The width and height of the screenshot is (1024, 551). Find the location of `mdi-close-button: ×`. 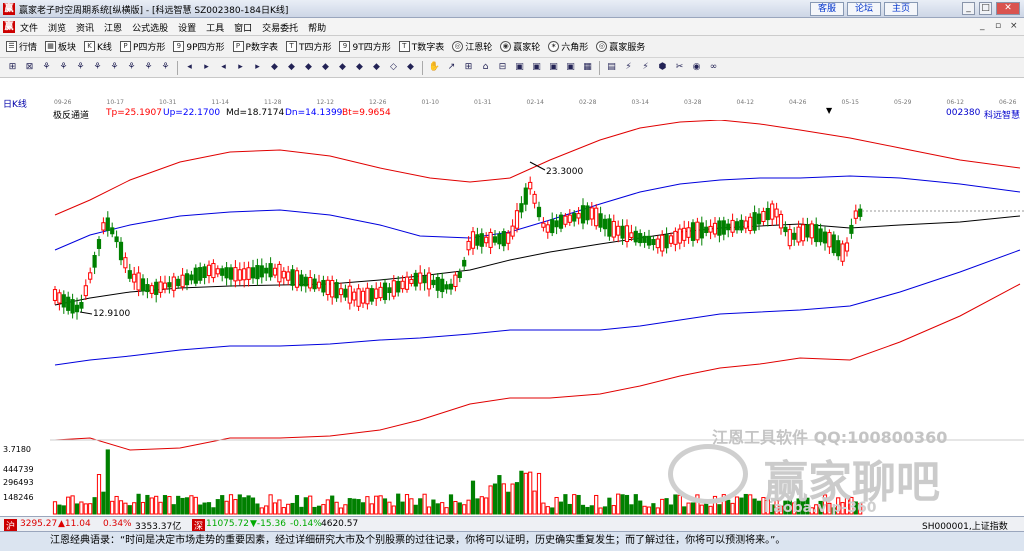

mdi-close-button: × is located at coordinates (1014, 26).